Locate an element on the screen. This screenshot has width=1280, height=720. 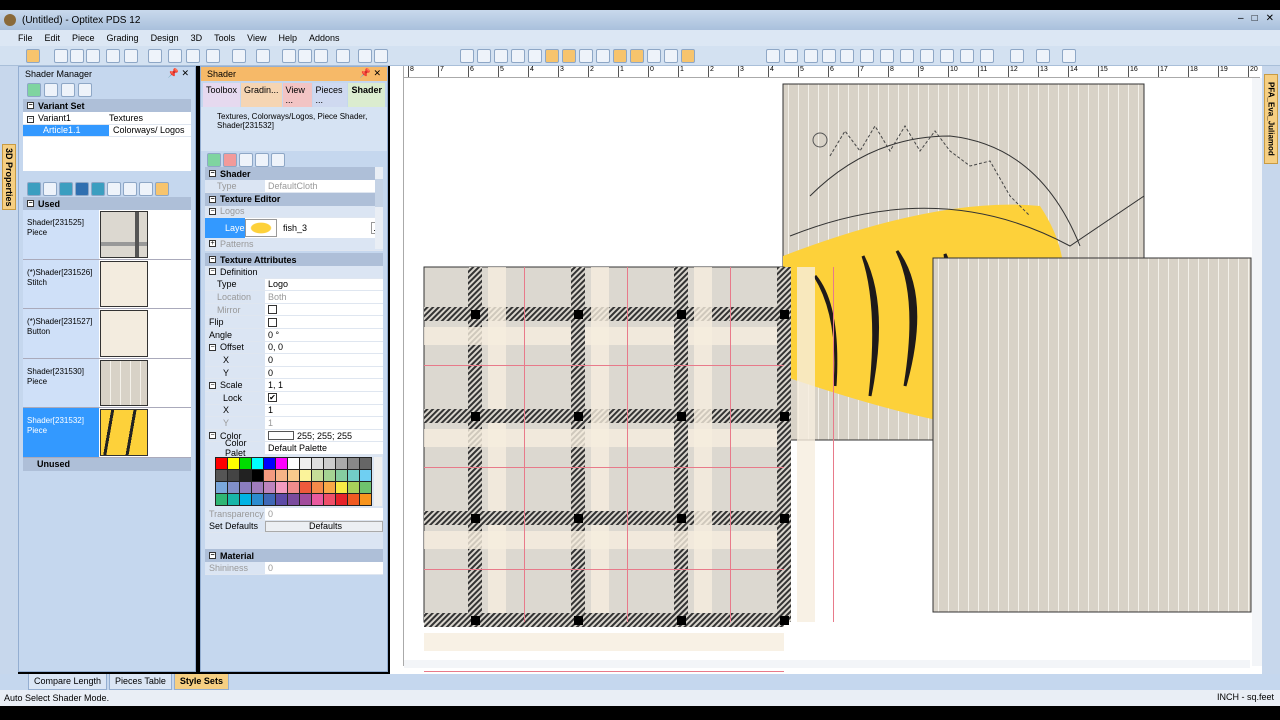
3d-tool-7-icon is located at coordinates (887, 56).